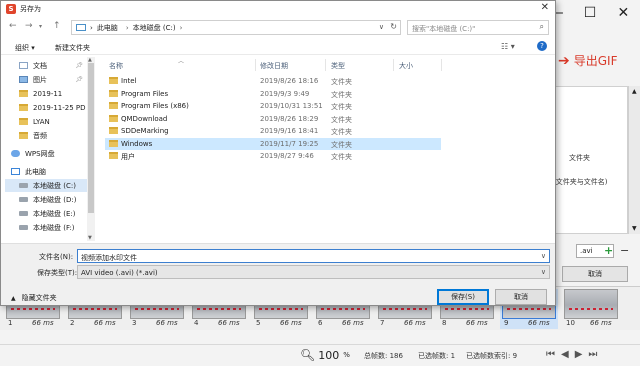 This screenshot has width=640, height=366. What do you see at coordinates (57, 26) in the screenshot?
I see `up-folder-icon: ↑` at bounding box center [57, 26].